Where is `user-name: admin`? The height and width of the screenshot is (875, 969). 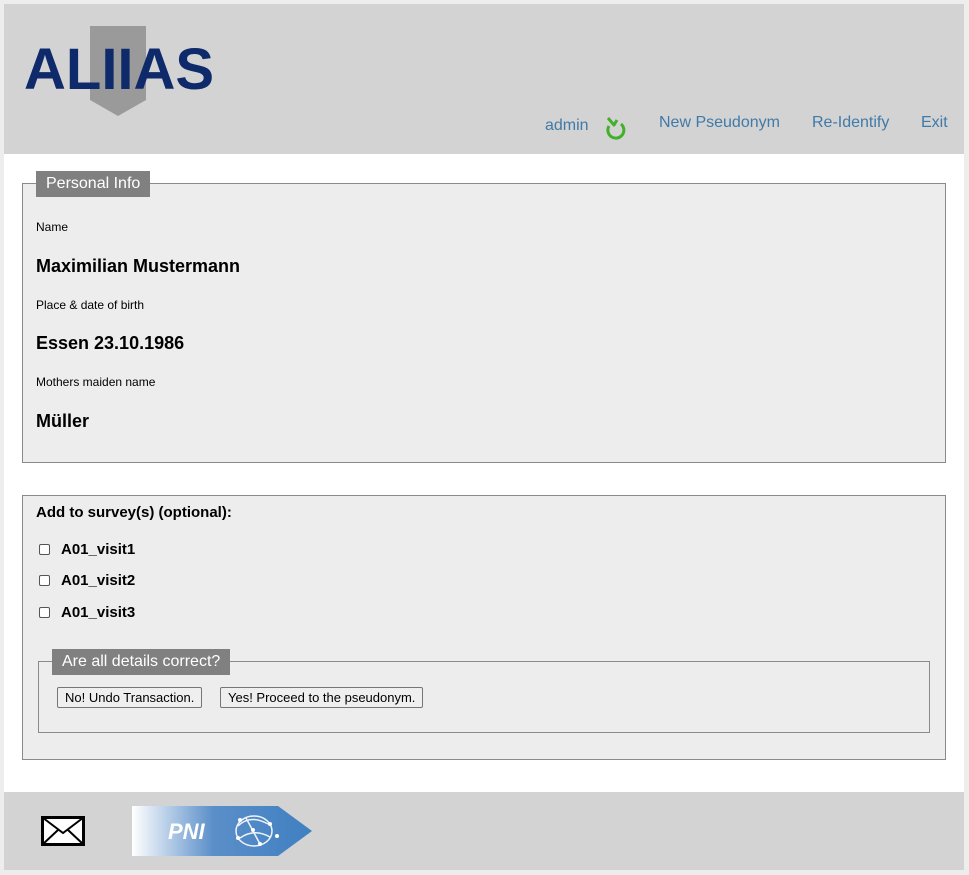 user-name: admin is located at coordinates (567, 126).